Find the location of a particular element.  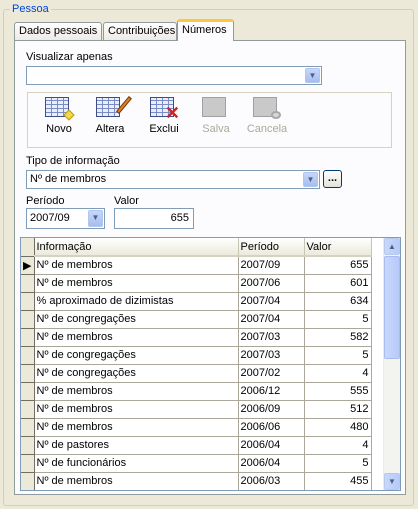

cell-periodo: 2007/02 is located at coordinates (271, 373).